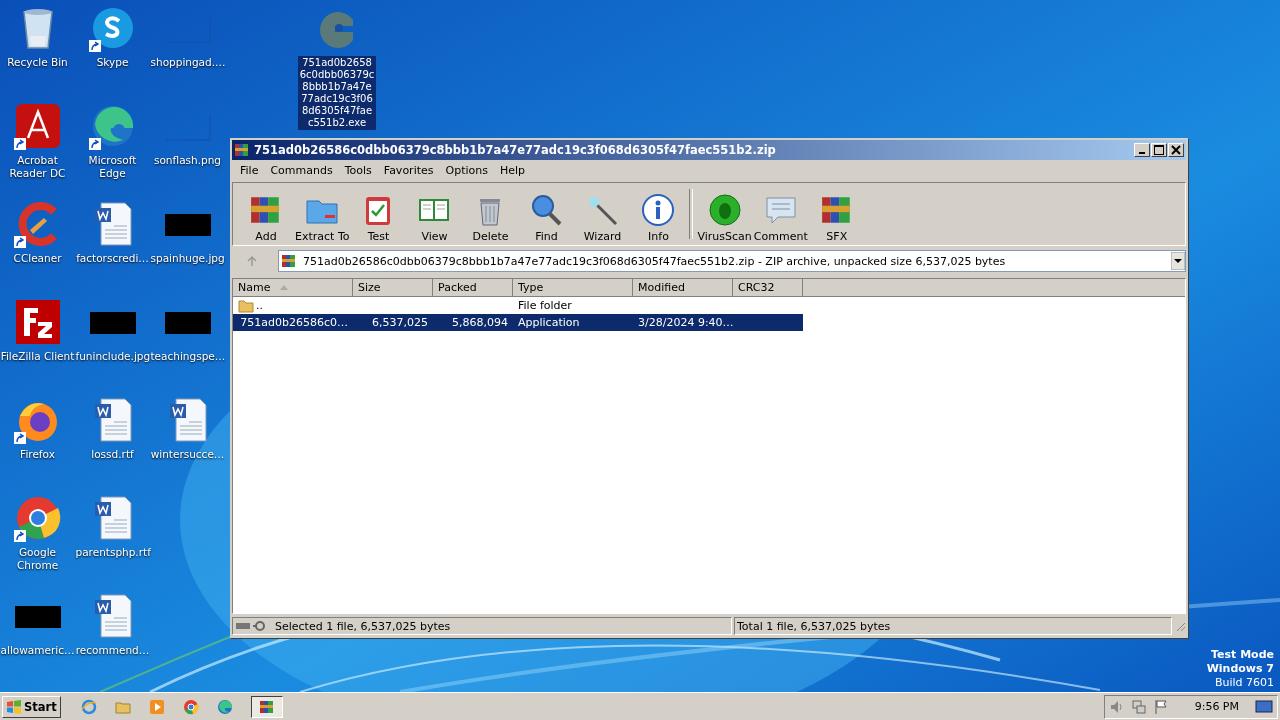  What do you see at coordinates (549, 322) in the screenshot?
I see `table-cell: Application` at bounding box center [549, 322].